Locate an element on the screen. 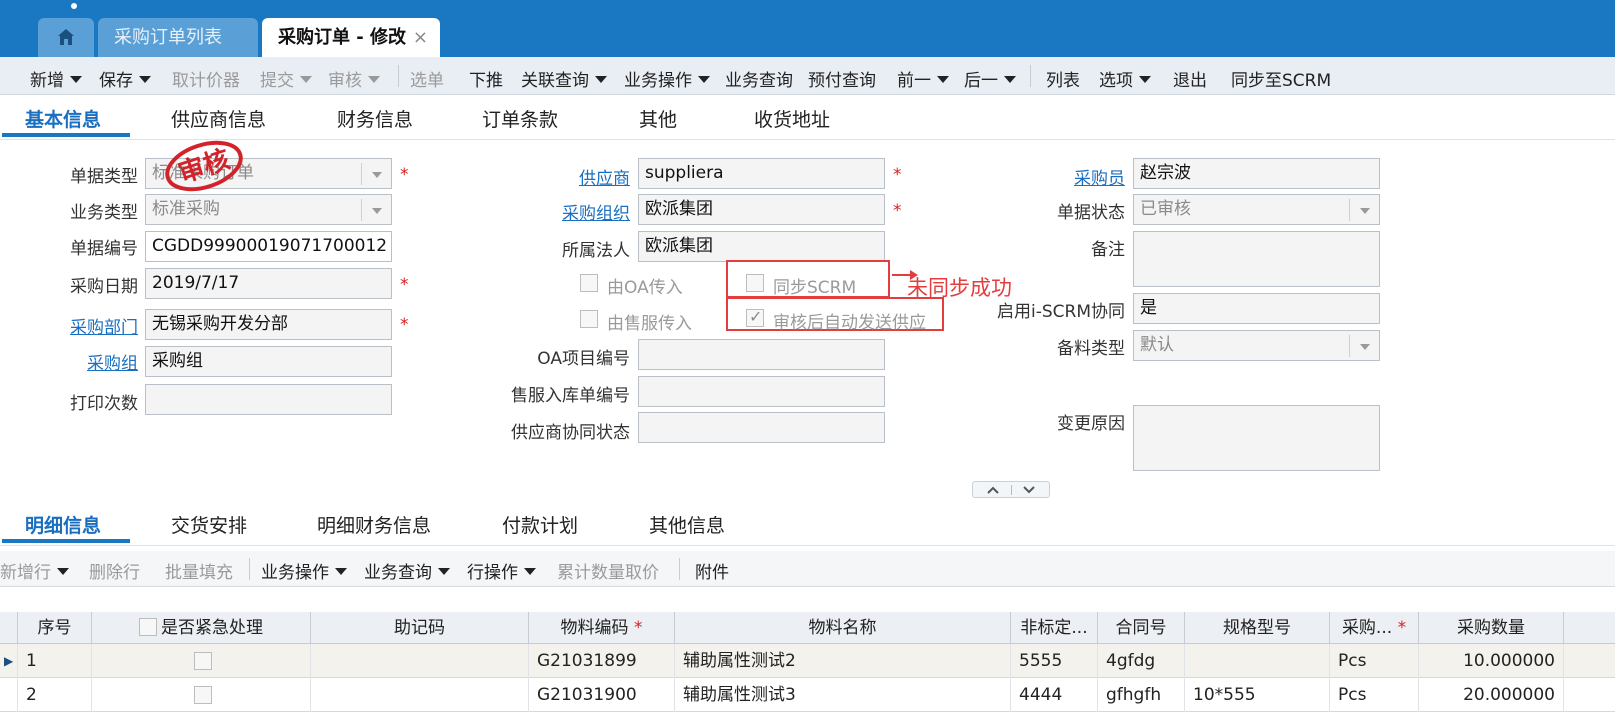  attachment-button: 附件 is located at coordinates (712, 570).